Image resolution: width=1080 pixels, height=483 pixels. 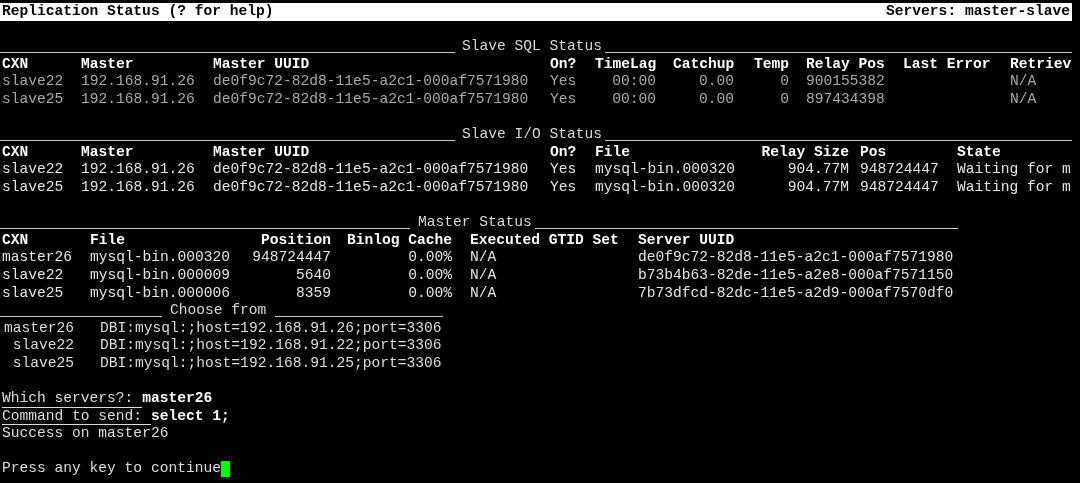 What do you see at coordinates (42, 346) in the screenshot?
I see `server-name: slave22` at bounding box center [42, 346].